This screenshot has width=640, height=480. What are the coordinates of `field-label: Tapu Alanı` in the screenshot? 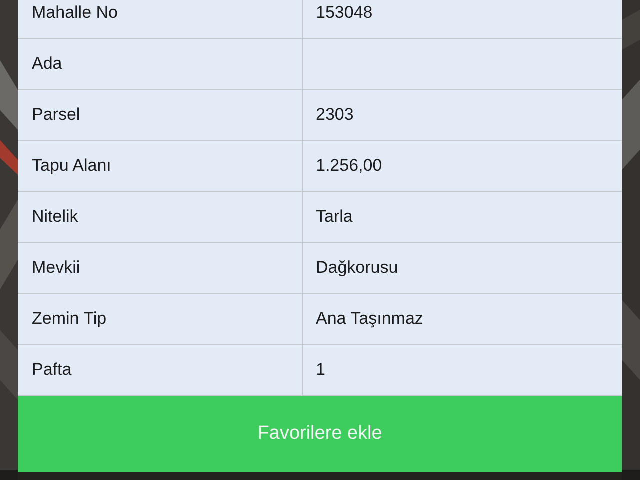 It's located at (72, 166).